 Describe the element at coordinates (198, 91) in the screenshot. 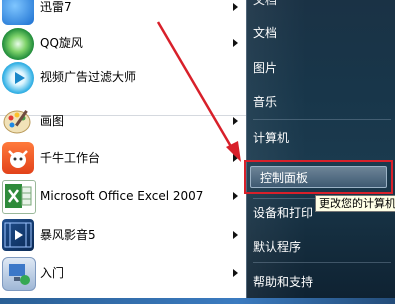

I see `annotation-arrow-icon` at that location.